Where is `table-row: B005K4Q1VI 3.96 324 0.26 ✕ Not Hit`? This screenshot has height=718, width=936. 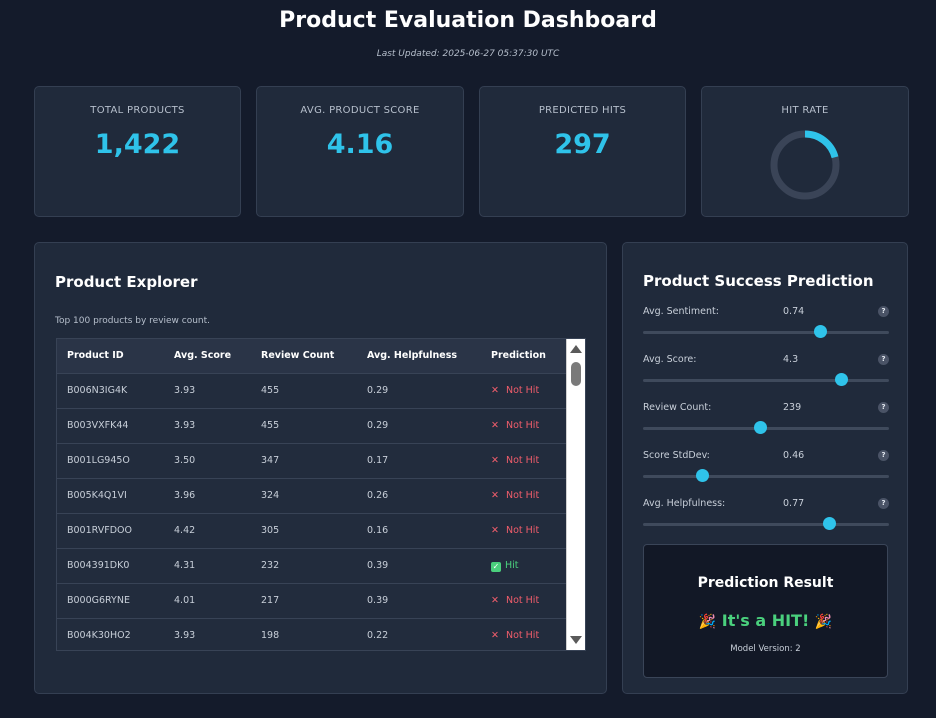 table-row: B005K4Q1VI 3.96 324 0.26 ✕ Not Hit is located at coordinates (312, 495).